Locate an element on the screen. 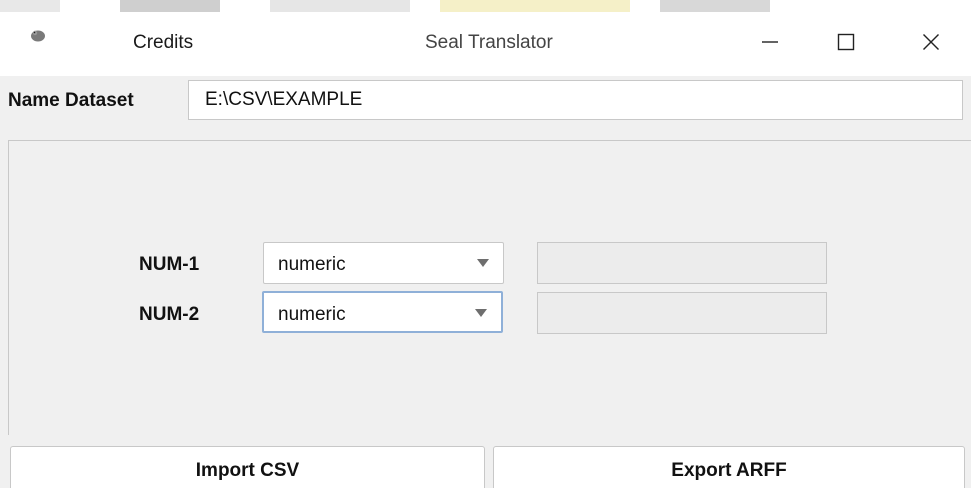 The image size is (971, 488). minimize-icon is located at coordinates (770, 42).